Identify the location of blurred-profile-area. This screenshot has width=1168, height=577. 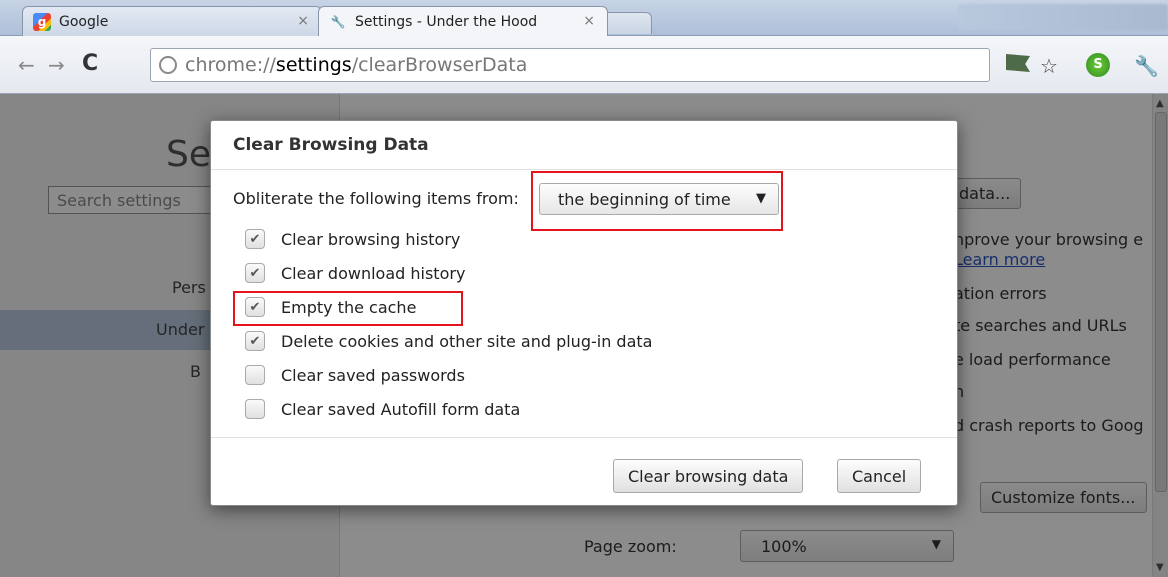
(1063, 17).